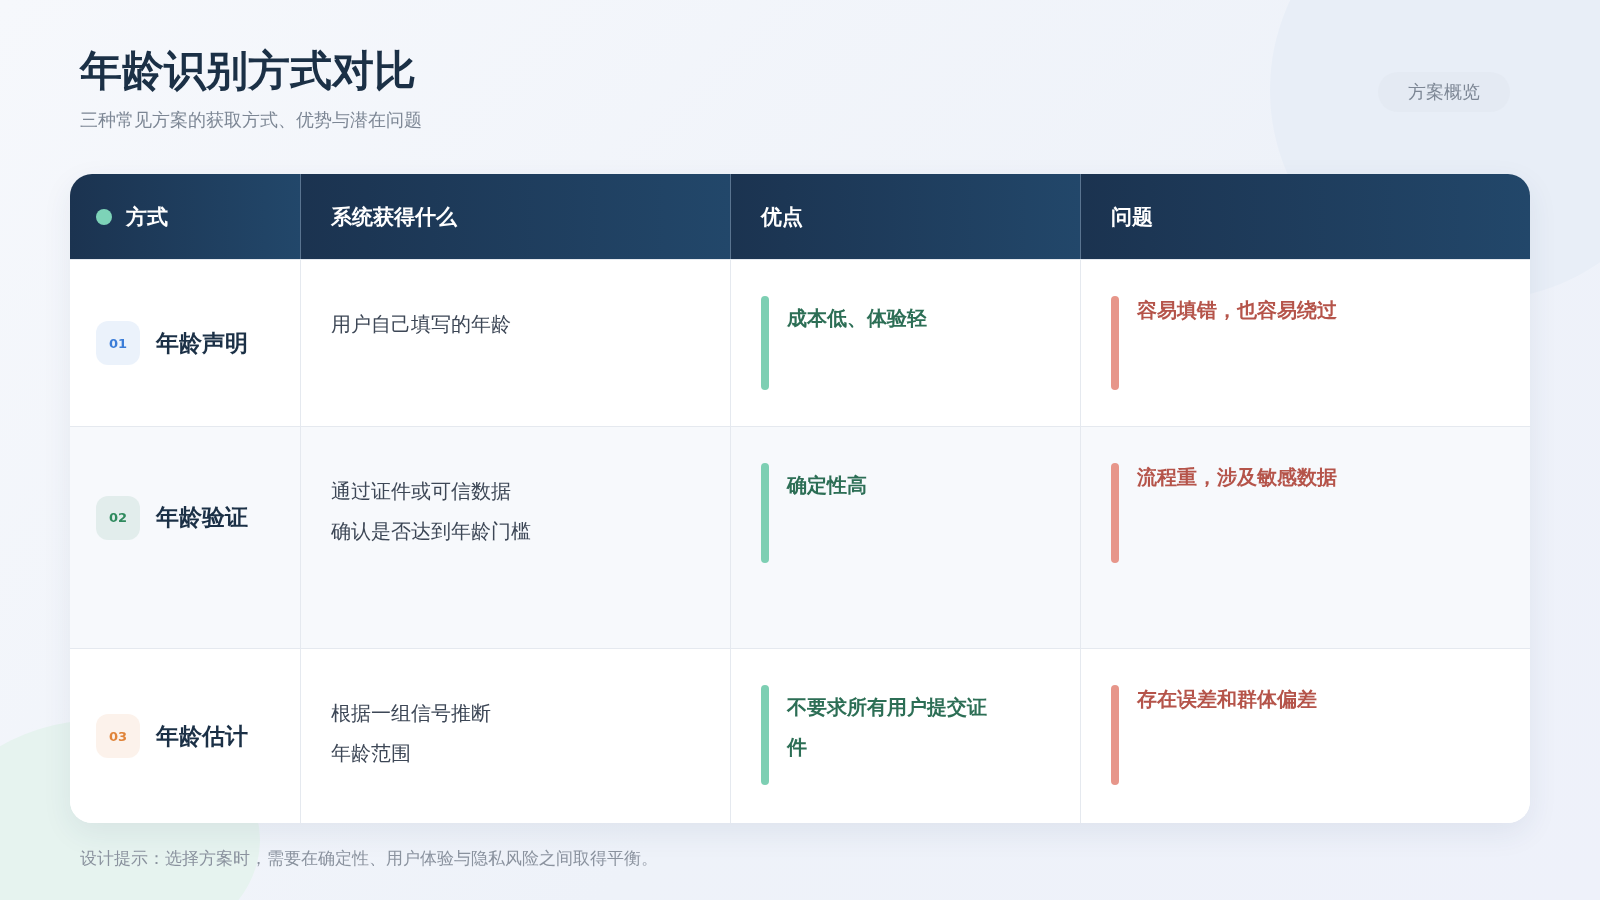 This screenshot has height=900, width=1600. What do you see at coordinates (202, 736) in the screenshot?
I see `method-name: 年龄估计` at bounding box center [202, 736].